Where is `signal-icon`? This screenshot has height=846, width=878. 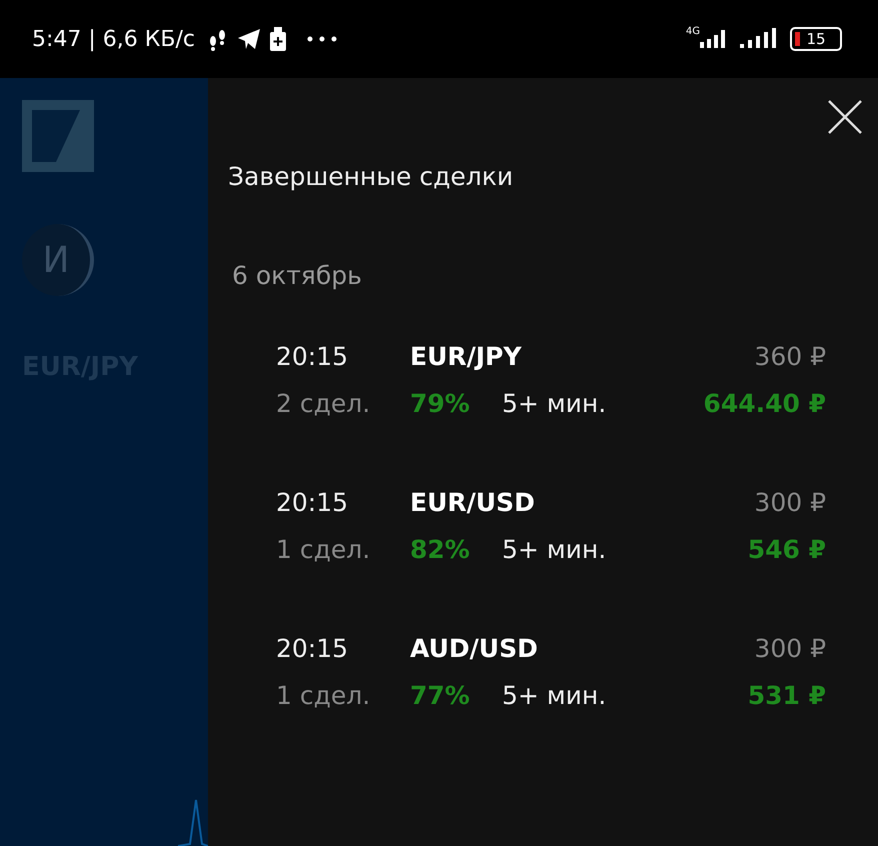 signal-icon is located at coordinates (758, 39).